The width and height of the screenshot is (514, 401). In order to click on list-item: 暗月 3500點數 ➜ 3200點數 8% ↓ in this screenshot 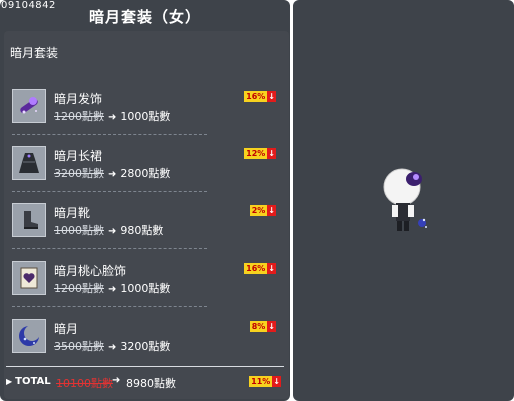, I will do `click(147, 338)`.